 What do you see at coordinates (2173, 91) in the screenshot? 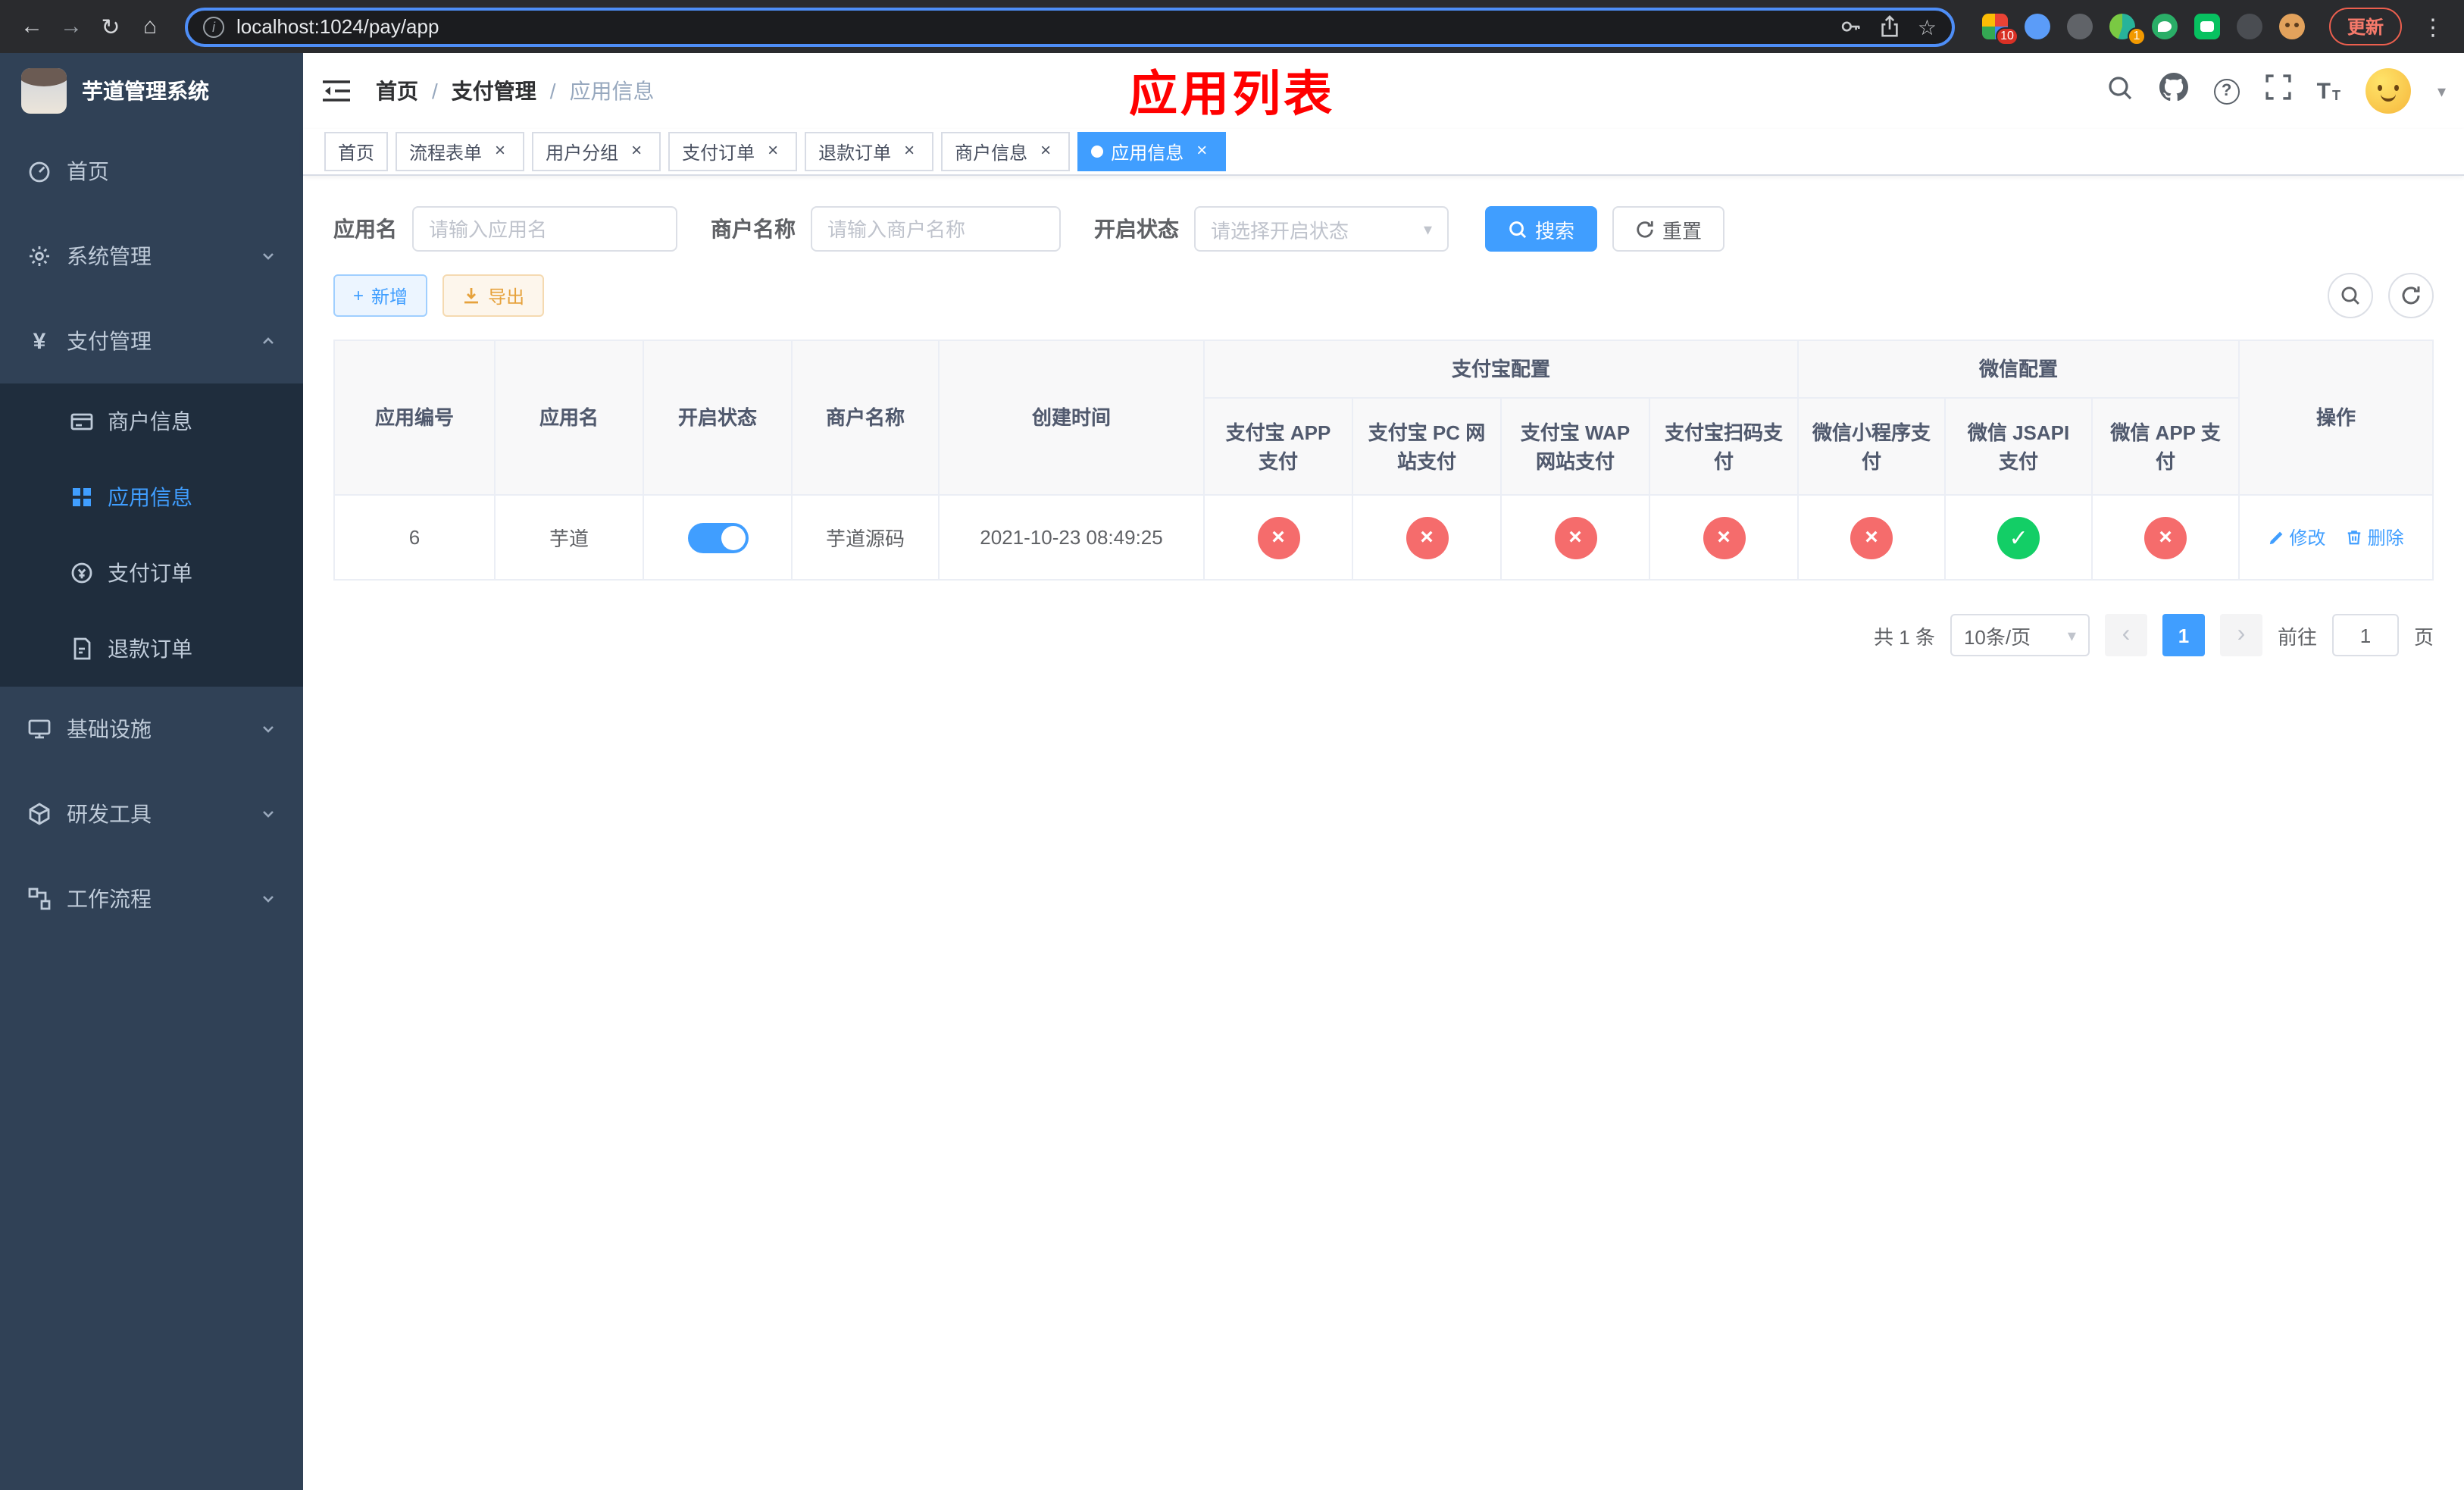
I see `github-icon` at bounding box center [2173, 91].